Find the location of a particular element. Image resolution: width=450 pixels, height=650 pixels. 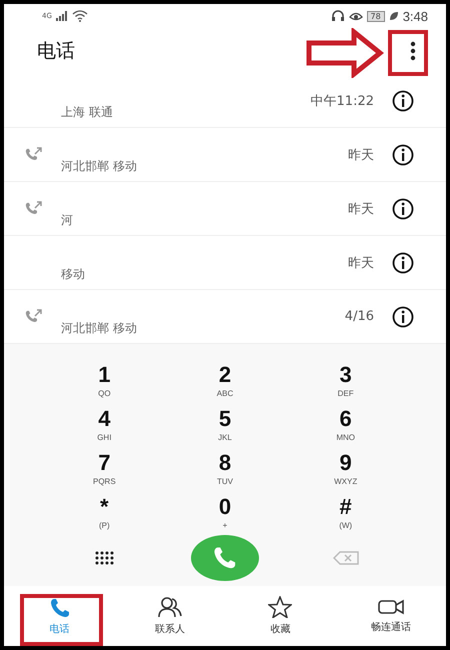

nav-tab: 电话 is located at coordinates (59, 616).